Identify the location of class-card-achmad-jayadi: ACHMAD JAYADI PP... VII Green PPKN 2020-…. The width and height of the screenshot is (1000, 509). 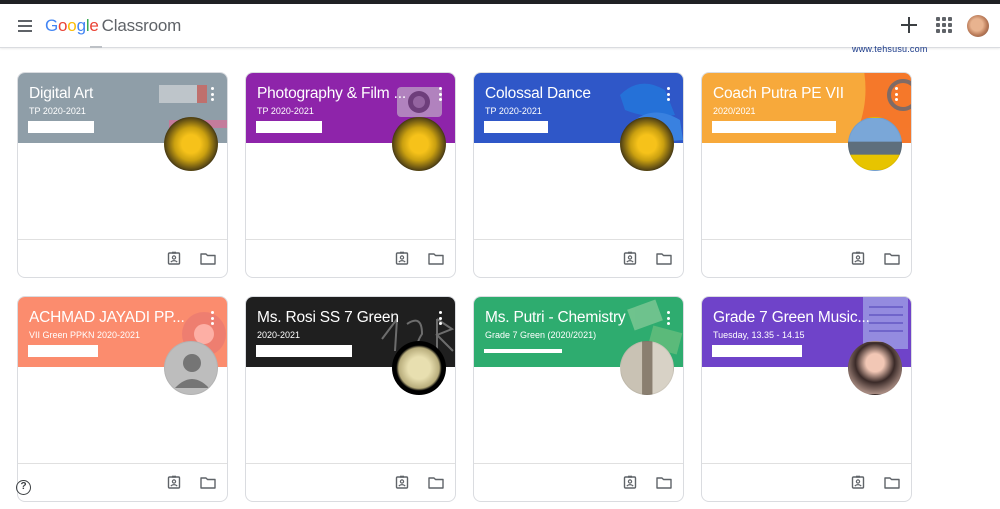
(122, 399).